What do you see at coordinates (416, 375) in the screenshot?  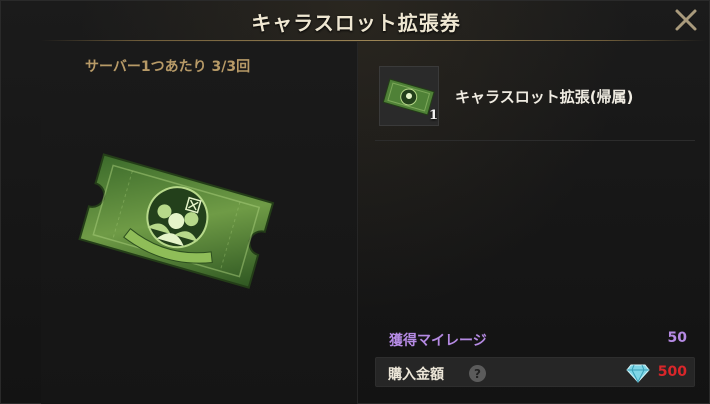 I see `price-label: 購入金額` at bounding box center [416, 375].